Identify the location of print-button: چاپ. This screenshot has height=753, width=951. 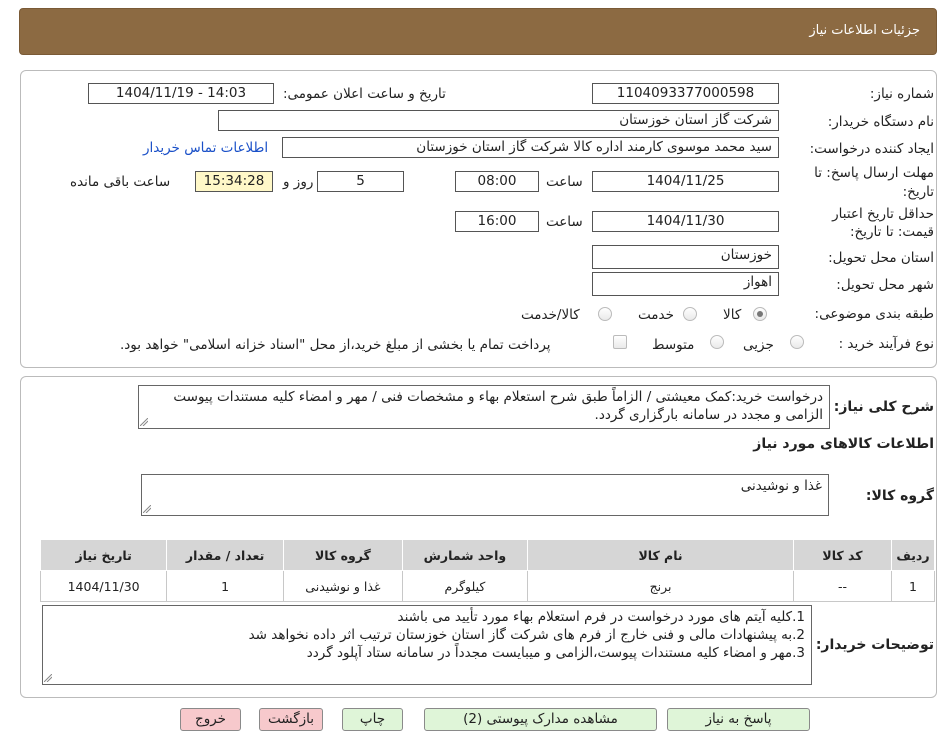
(372, 719).